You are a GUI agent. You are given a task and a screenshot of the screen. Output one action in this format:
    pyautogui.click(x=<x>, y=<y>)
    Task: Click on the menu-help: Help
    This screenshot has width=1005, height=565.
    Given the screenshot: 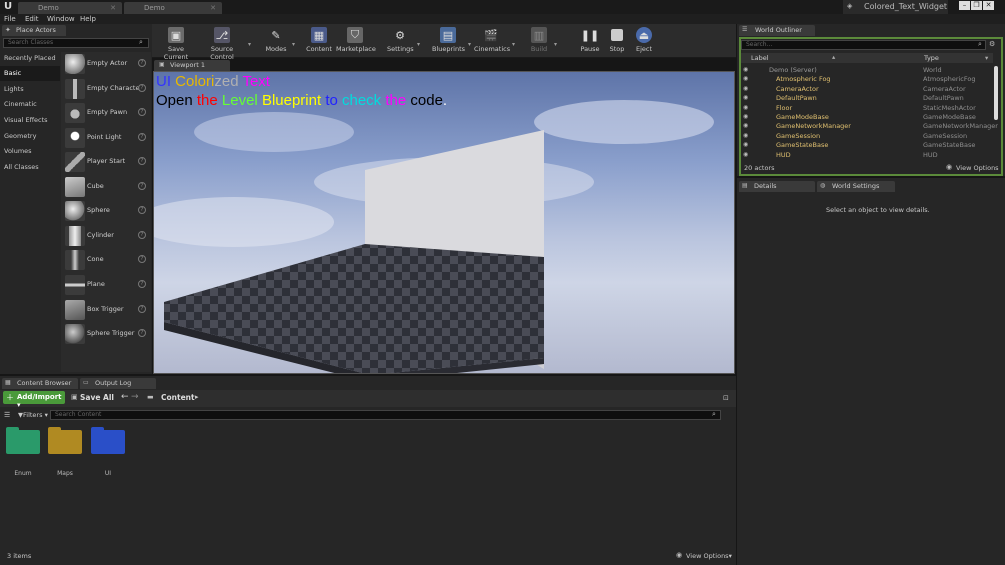 What is the action you would take?
    pyautogui.click(x=88, y=19)
    